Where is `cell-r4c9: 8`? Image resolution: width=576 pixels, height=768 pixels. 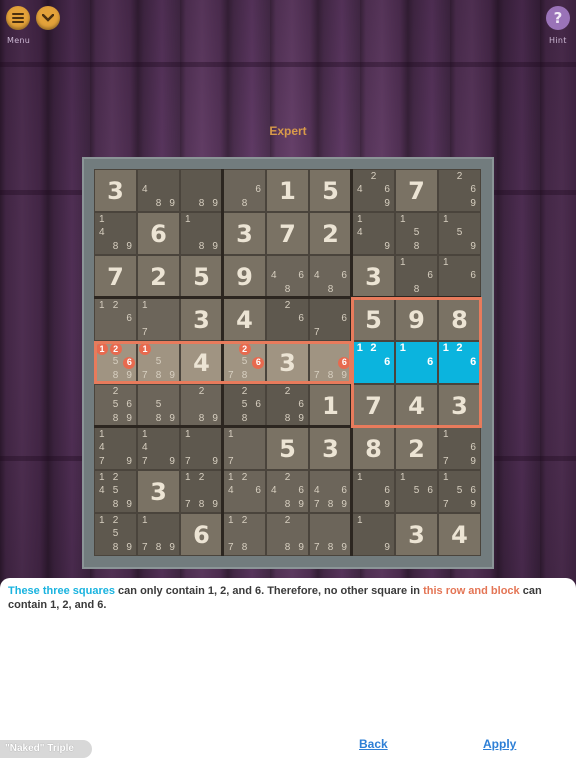 cell-r4c9: 8 is located at coordinates (459, 319).